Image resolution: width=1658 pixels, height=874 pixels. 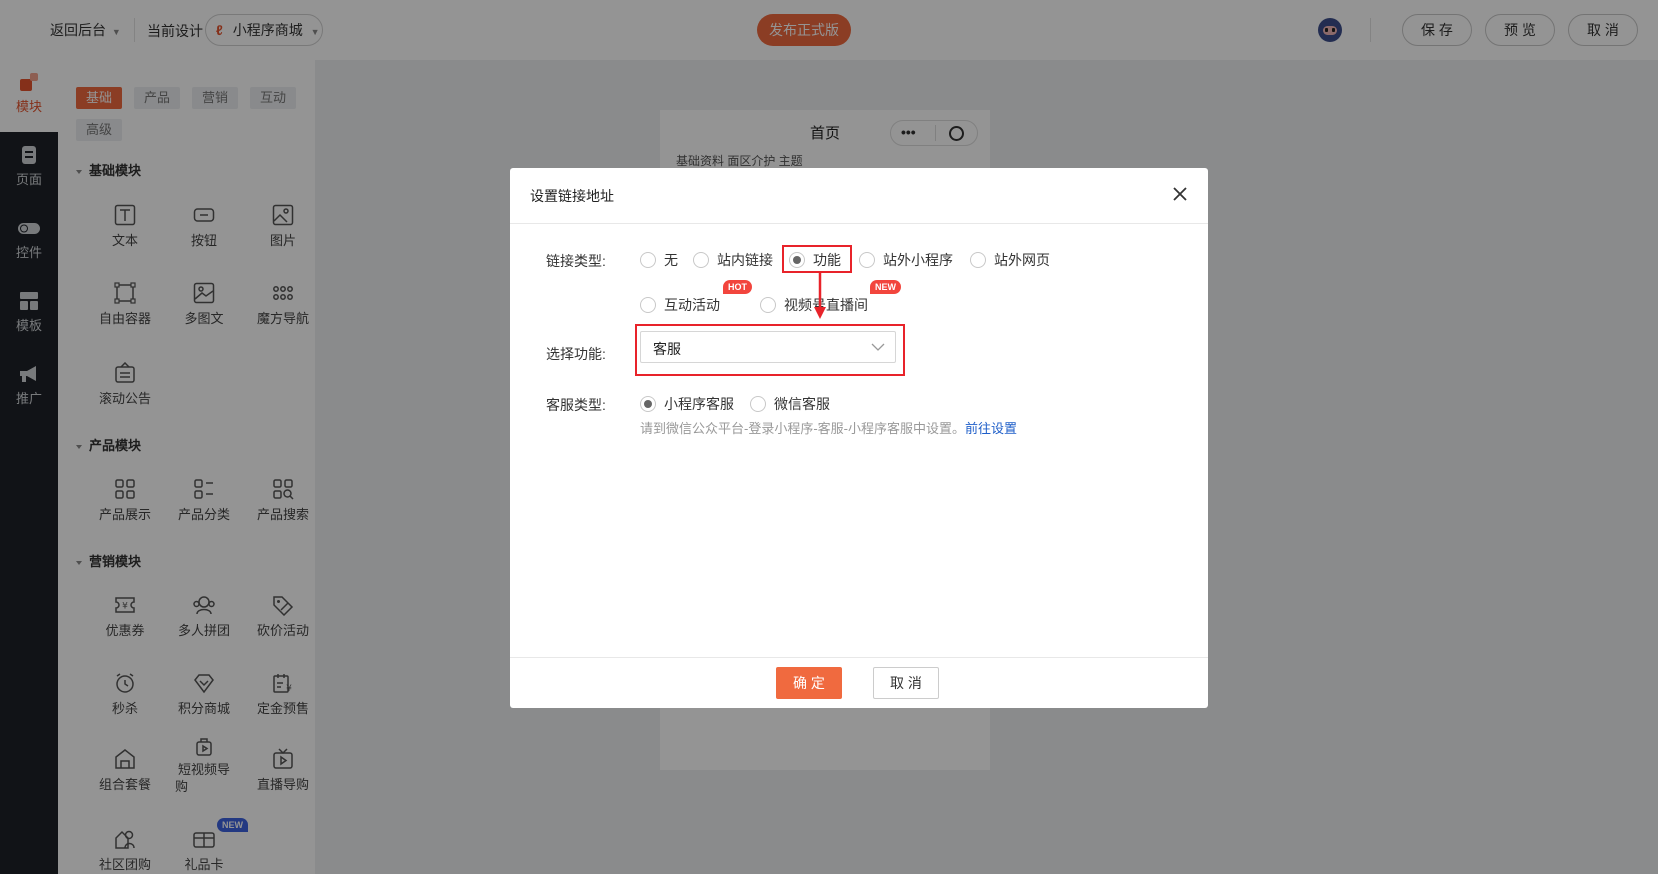 What do you see at coordinates (885, 287) in the screenshot?
I see `new-badge: NEW` at bounding box center [885, 287].